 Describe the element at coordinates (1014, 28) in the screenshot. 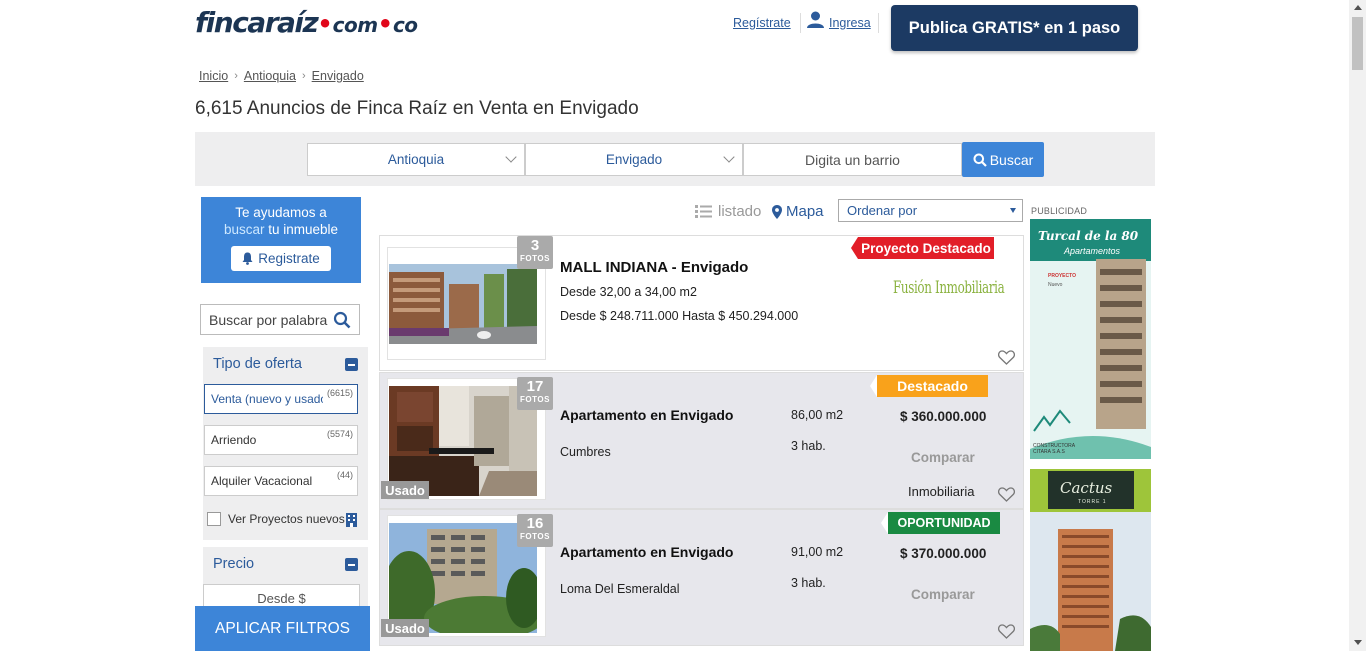

I see `publish-free-button: Publica GRATIS* en 1 paso` at that location.